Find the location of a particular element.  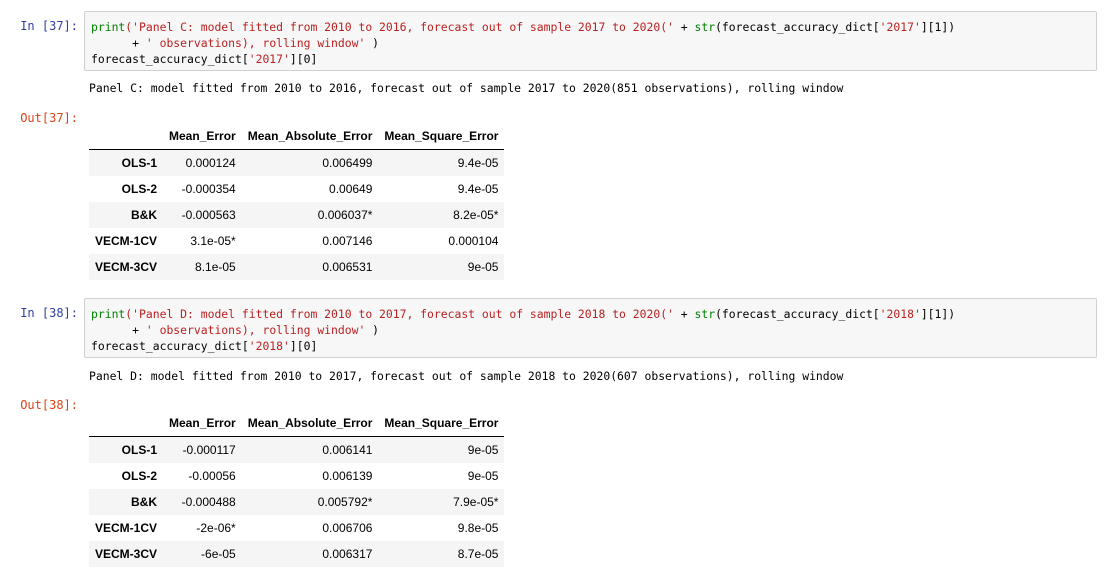

table-cell: 0.006706 is located at coordinates (347, 528).